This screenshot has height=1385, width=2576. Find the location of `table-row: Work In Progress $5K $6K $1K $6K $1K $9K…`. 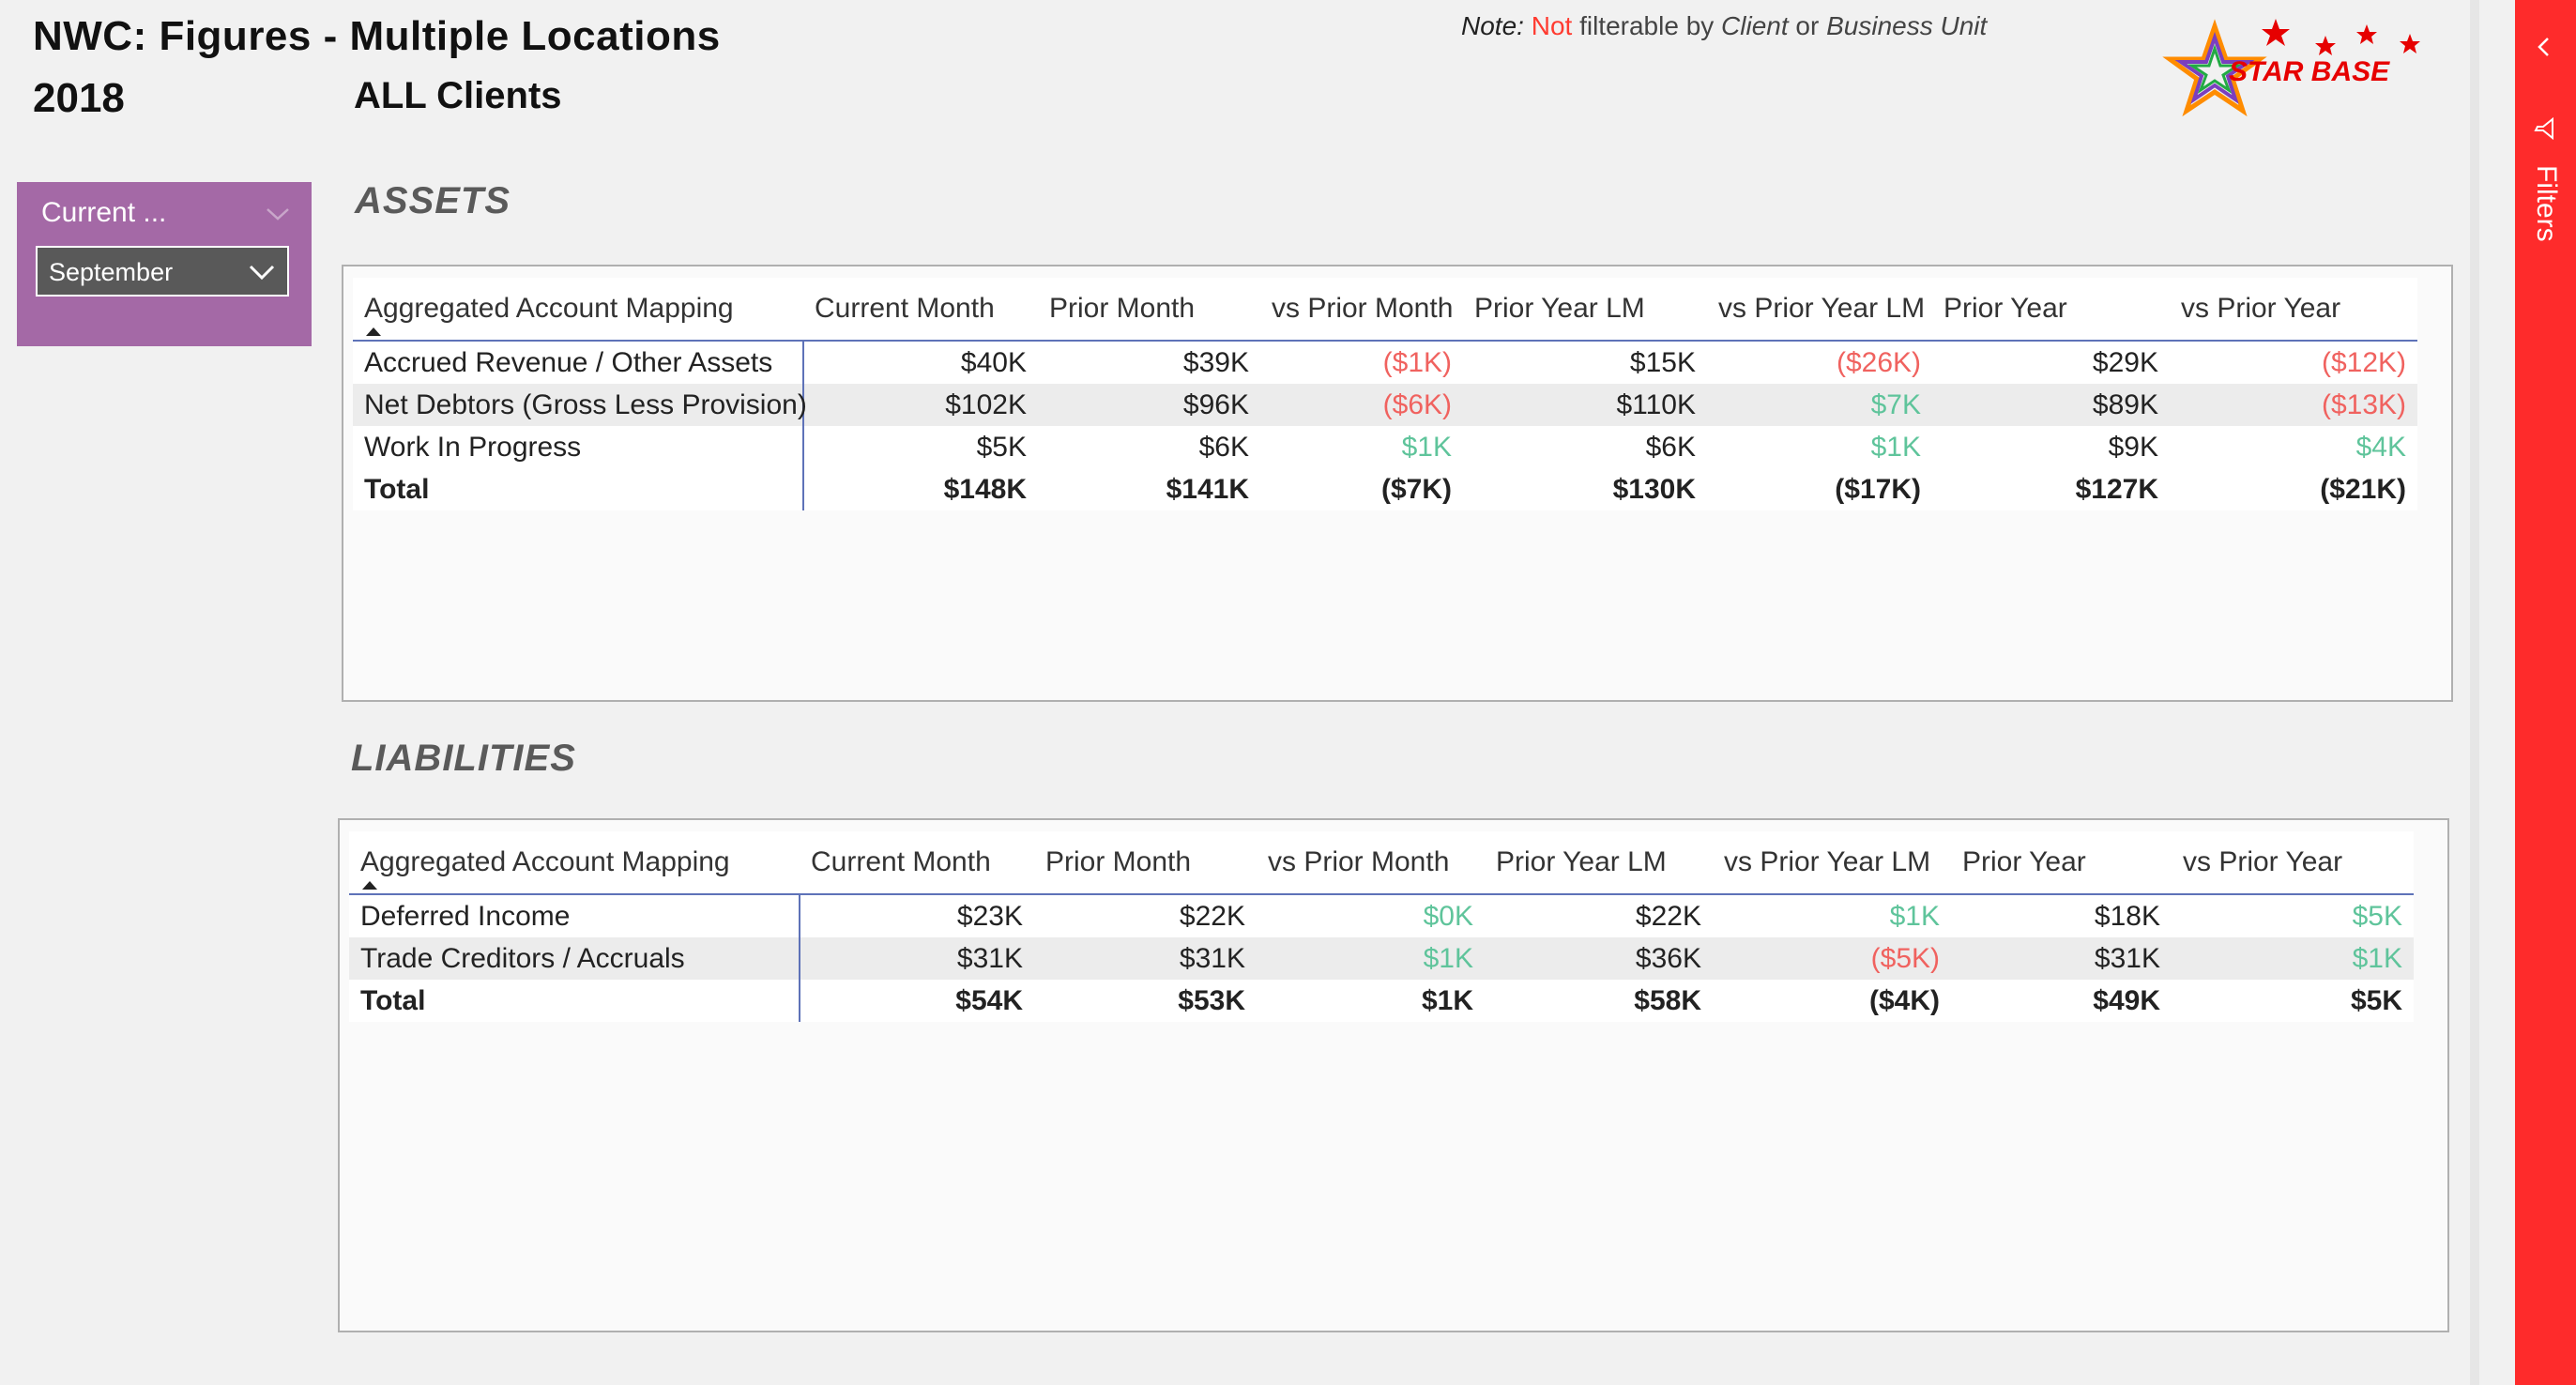

table-row: Work In Progress $5K $6K $1K $6K $1K $9K… is located at coordinates (1385, 447).